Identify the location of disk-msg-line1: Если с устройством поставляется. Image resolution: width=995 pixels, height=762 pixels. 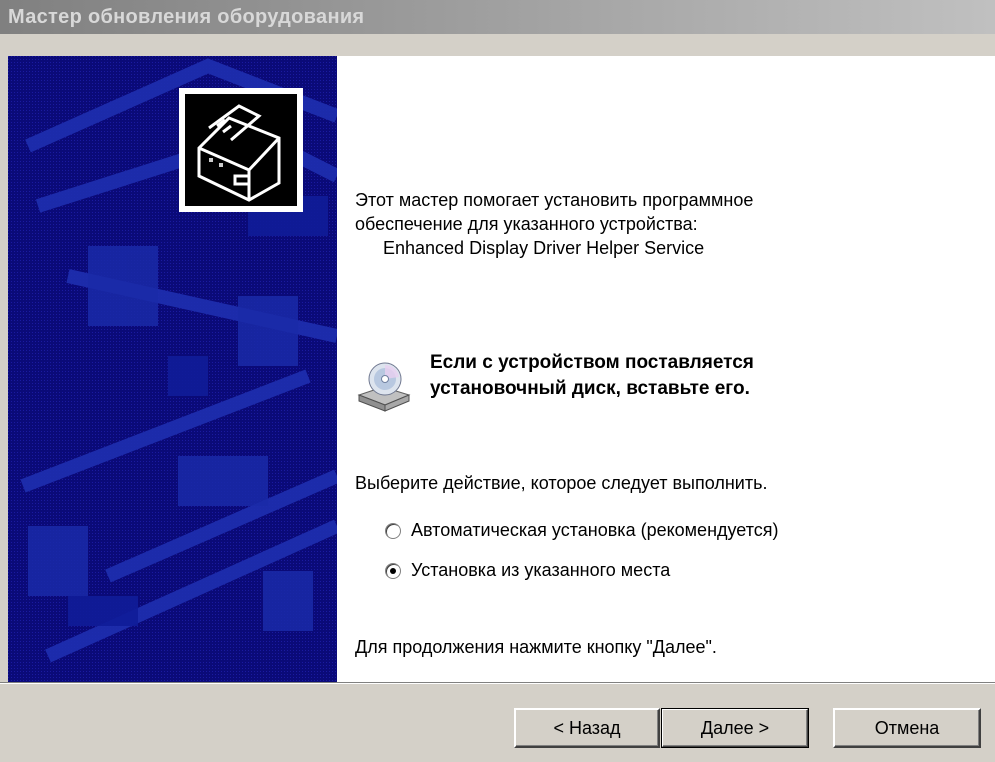
(592, 362).